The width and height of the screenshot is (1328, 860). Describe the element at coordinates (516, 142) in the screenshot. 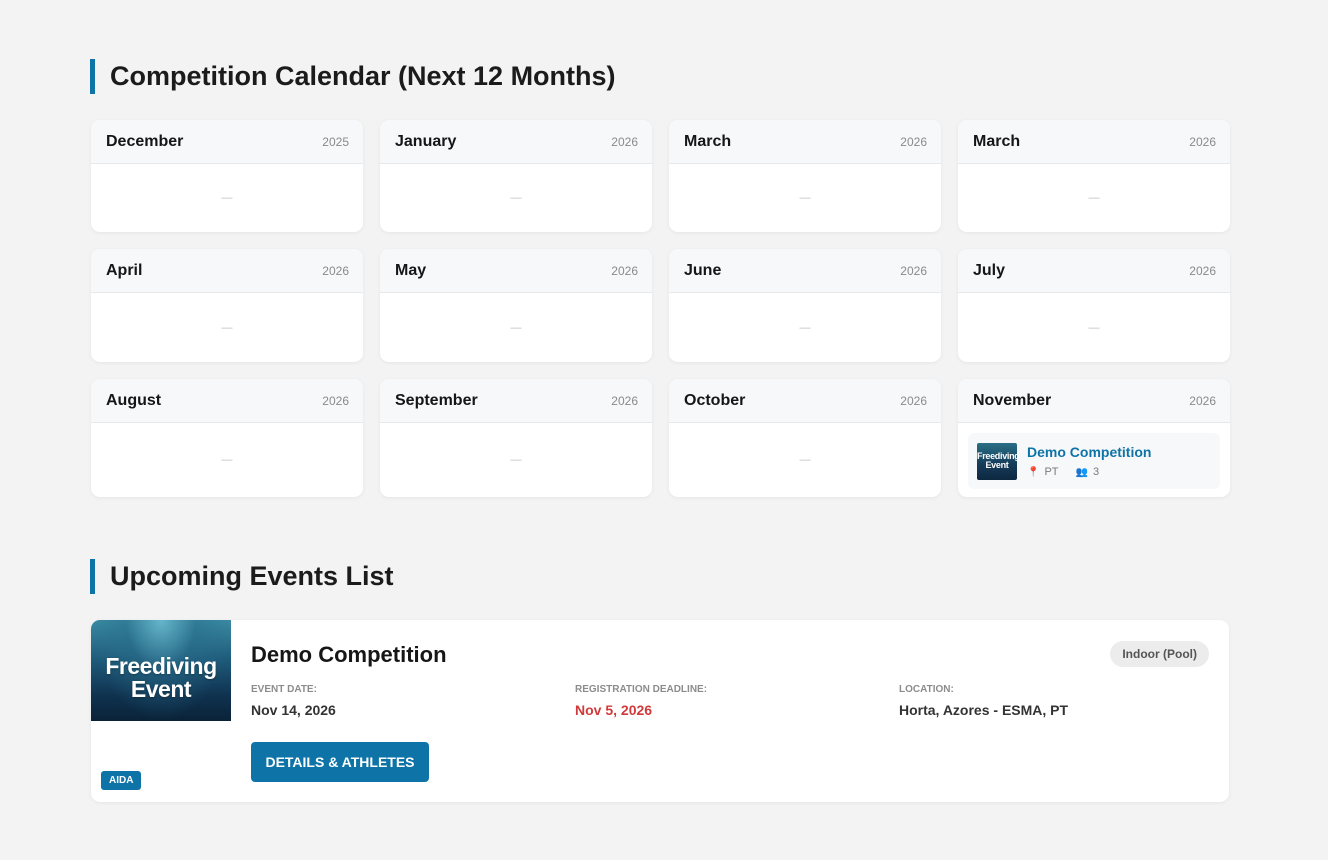

I see `month-header: January 2026` at that location.